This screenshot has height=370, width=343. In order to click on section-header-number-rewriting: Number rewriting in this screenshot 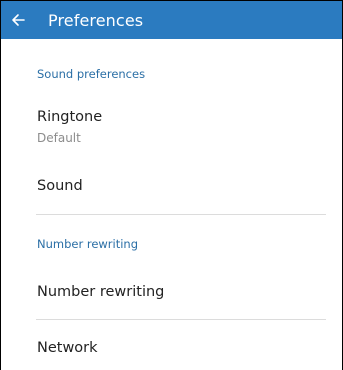, I will do `click(88, 244)`.